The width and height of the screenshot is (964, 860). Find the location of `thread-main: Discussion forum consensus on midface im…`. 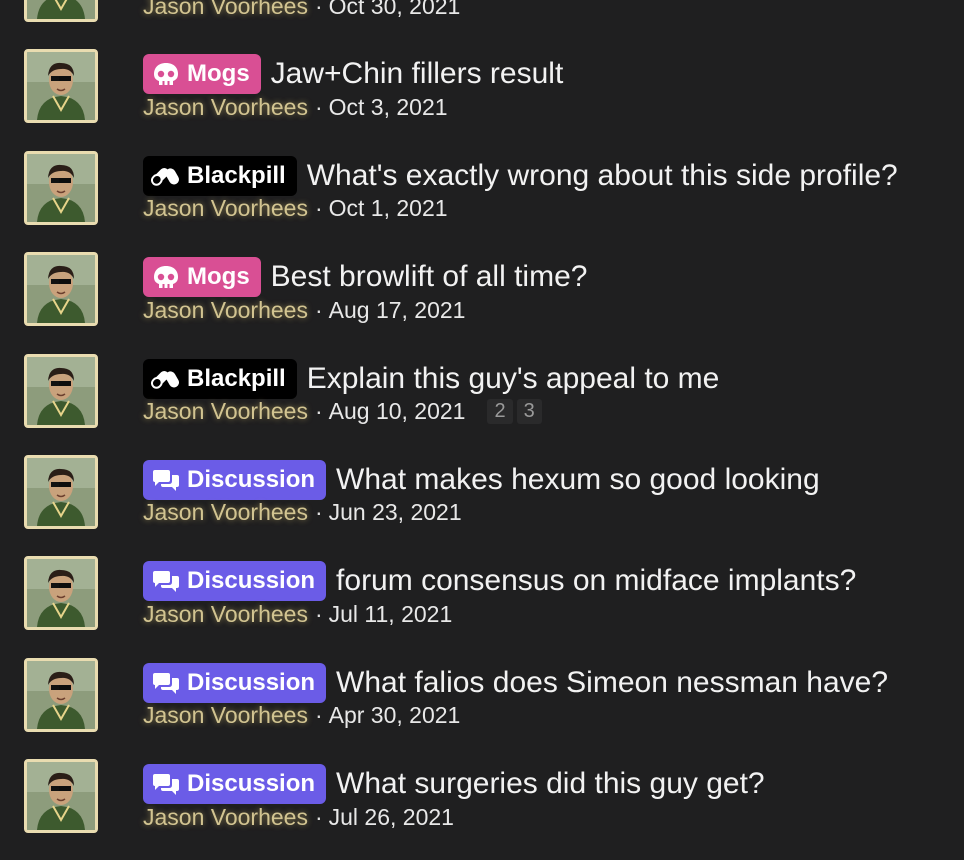

thread-main: Discussion forum consensus on midface im… is located at coordinates (499, 595).